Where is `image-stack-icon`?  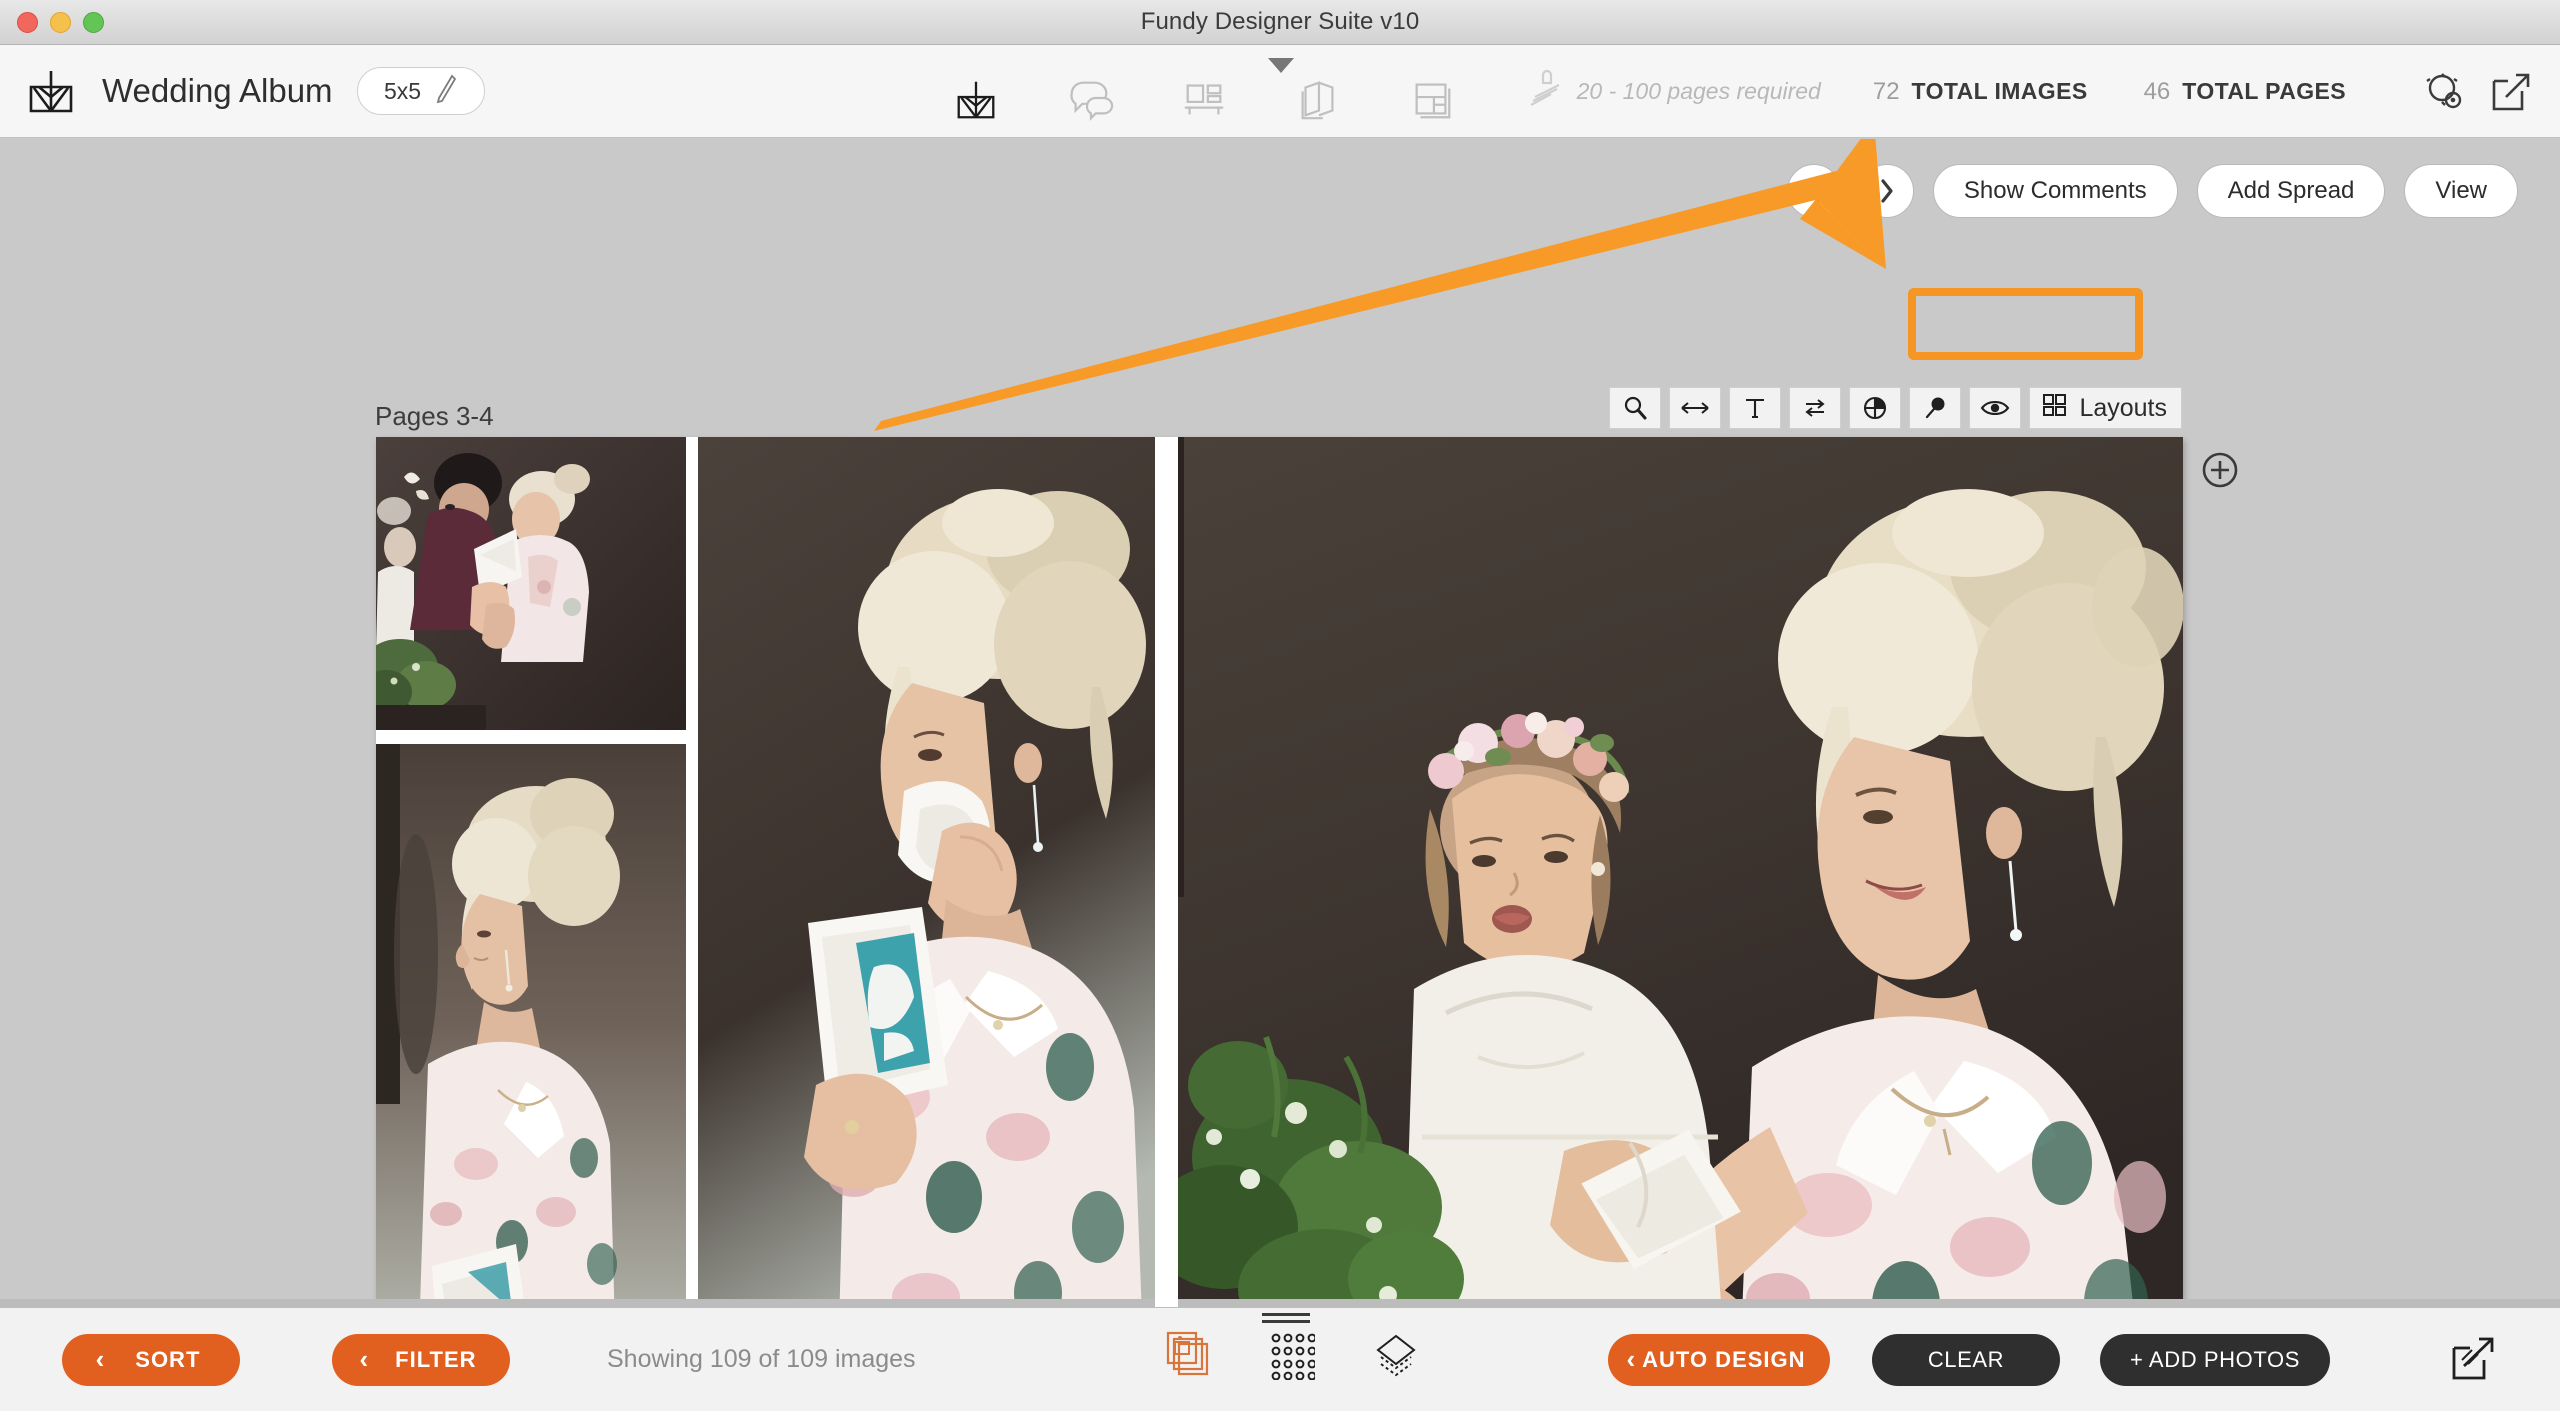
image-stack-icon is located at coordinates (1188, 1355).